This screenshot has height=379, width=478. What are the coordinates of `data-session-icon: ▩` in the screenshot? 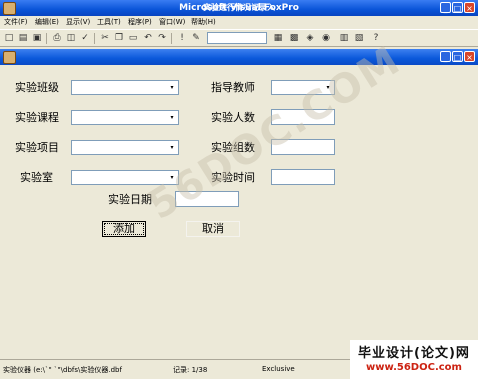 It's located at (294, 38).